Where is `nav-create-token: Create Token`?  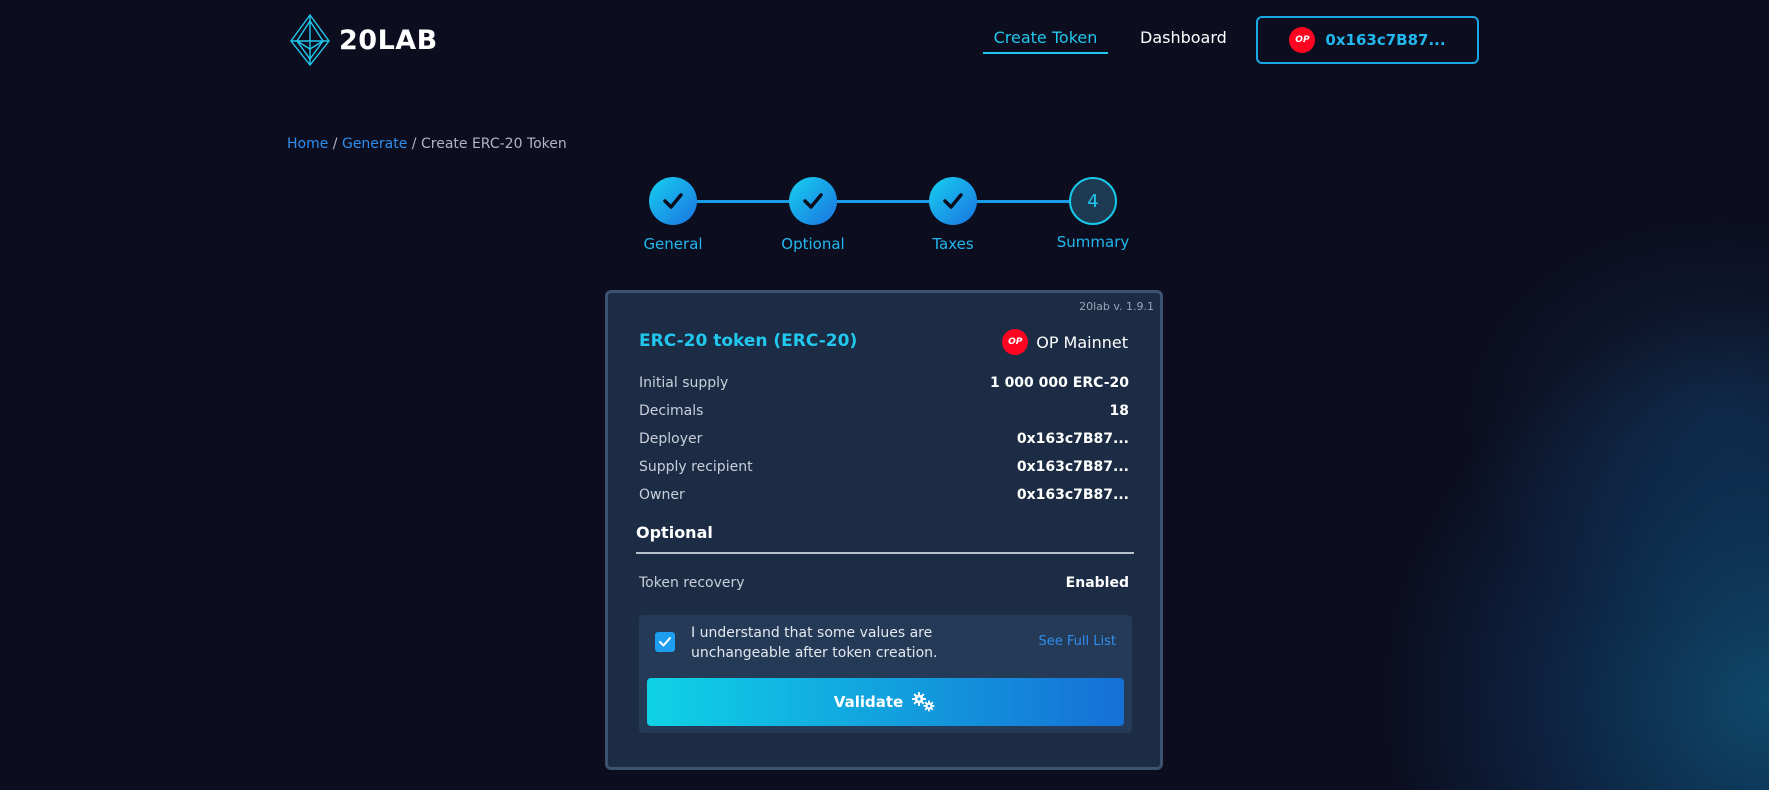
nav-create-token: Create Token is located at coordinates (1045, 41).